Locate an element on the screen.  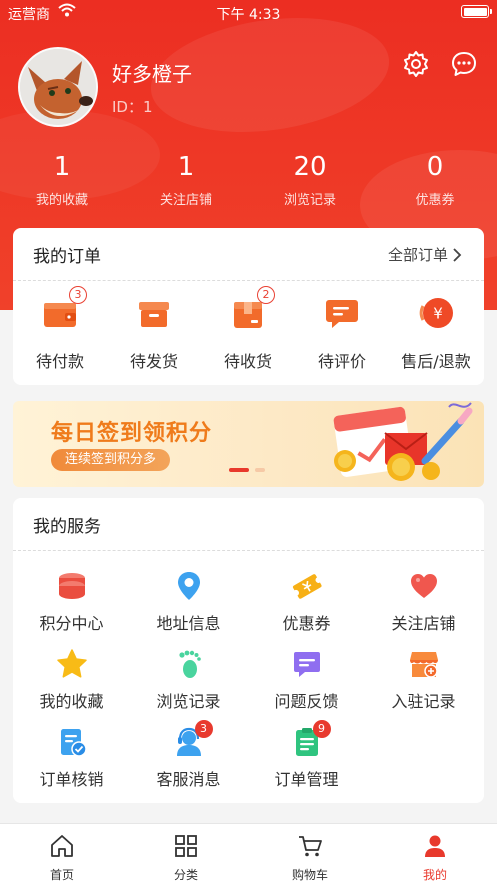
service-label: 浏览记录 is located at coordinates (188, 701).